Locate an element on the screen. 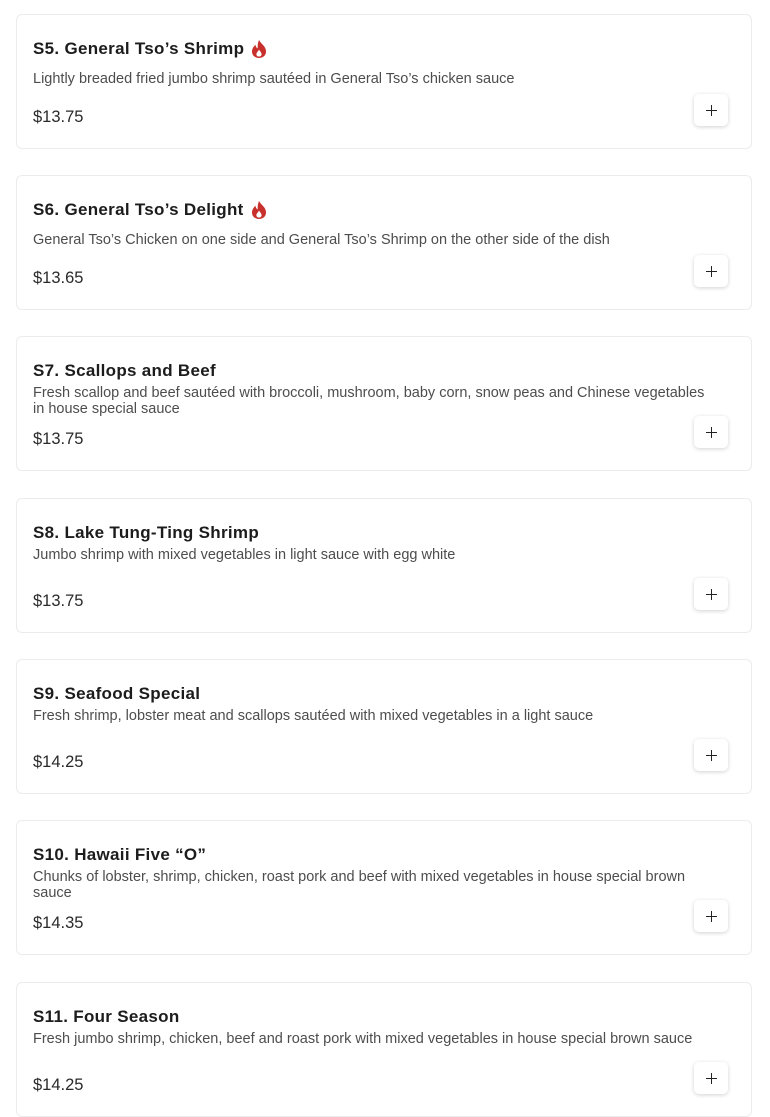  item-title-row: S5. General Tso’s Shrimp is located at coordinates (150, 49).